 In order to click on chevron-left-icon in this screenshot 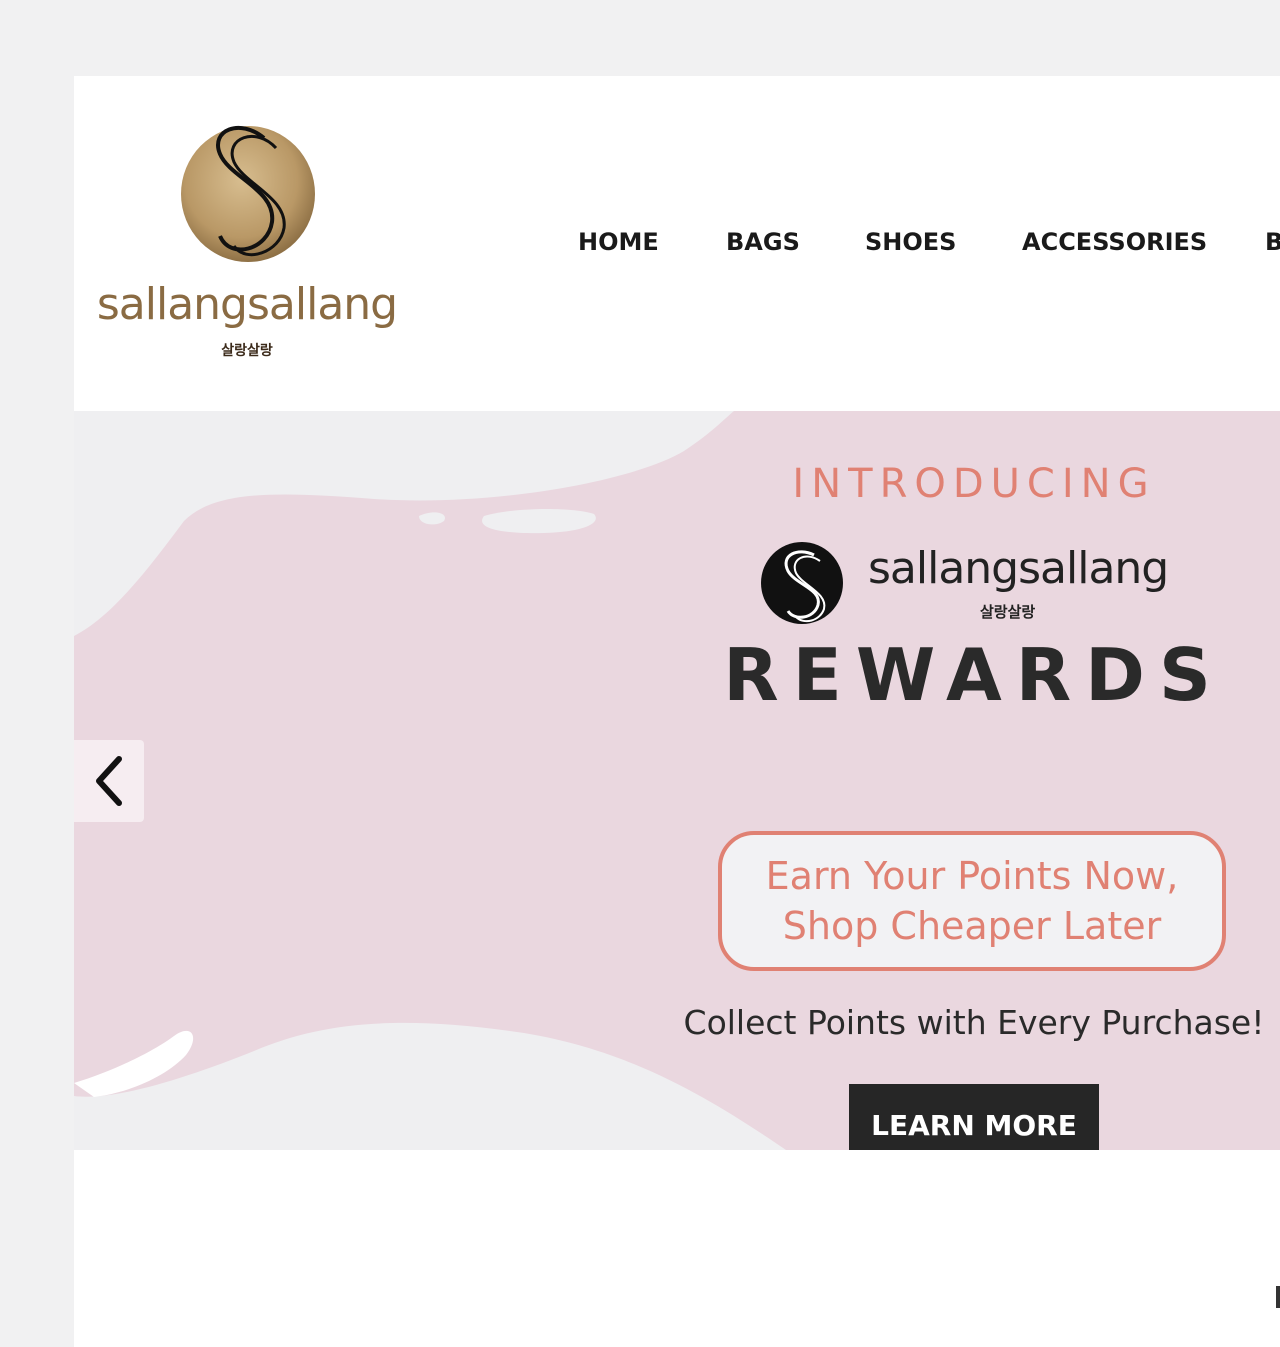, I will do `click(109, 781)`.